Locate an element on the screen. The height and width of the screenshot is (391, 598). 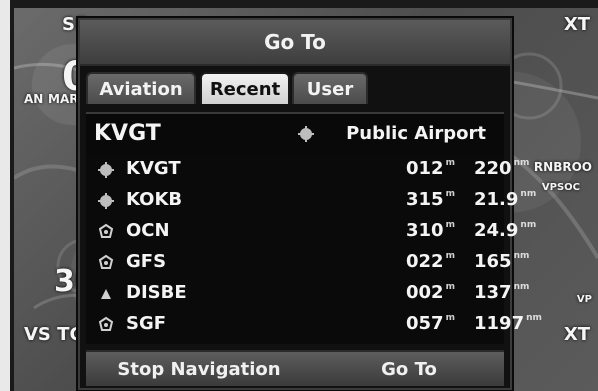
stop-navigation-label: Stop Navigation is located at coordinates (199, 369).